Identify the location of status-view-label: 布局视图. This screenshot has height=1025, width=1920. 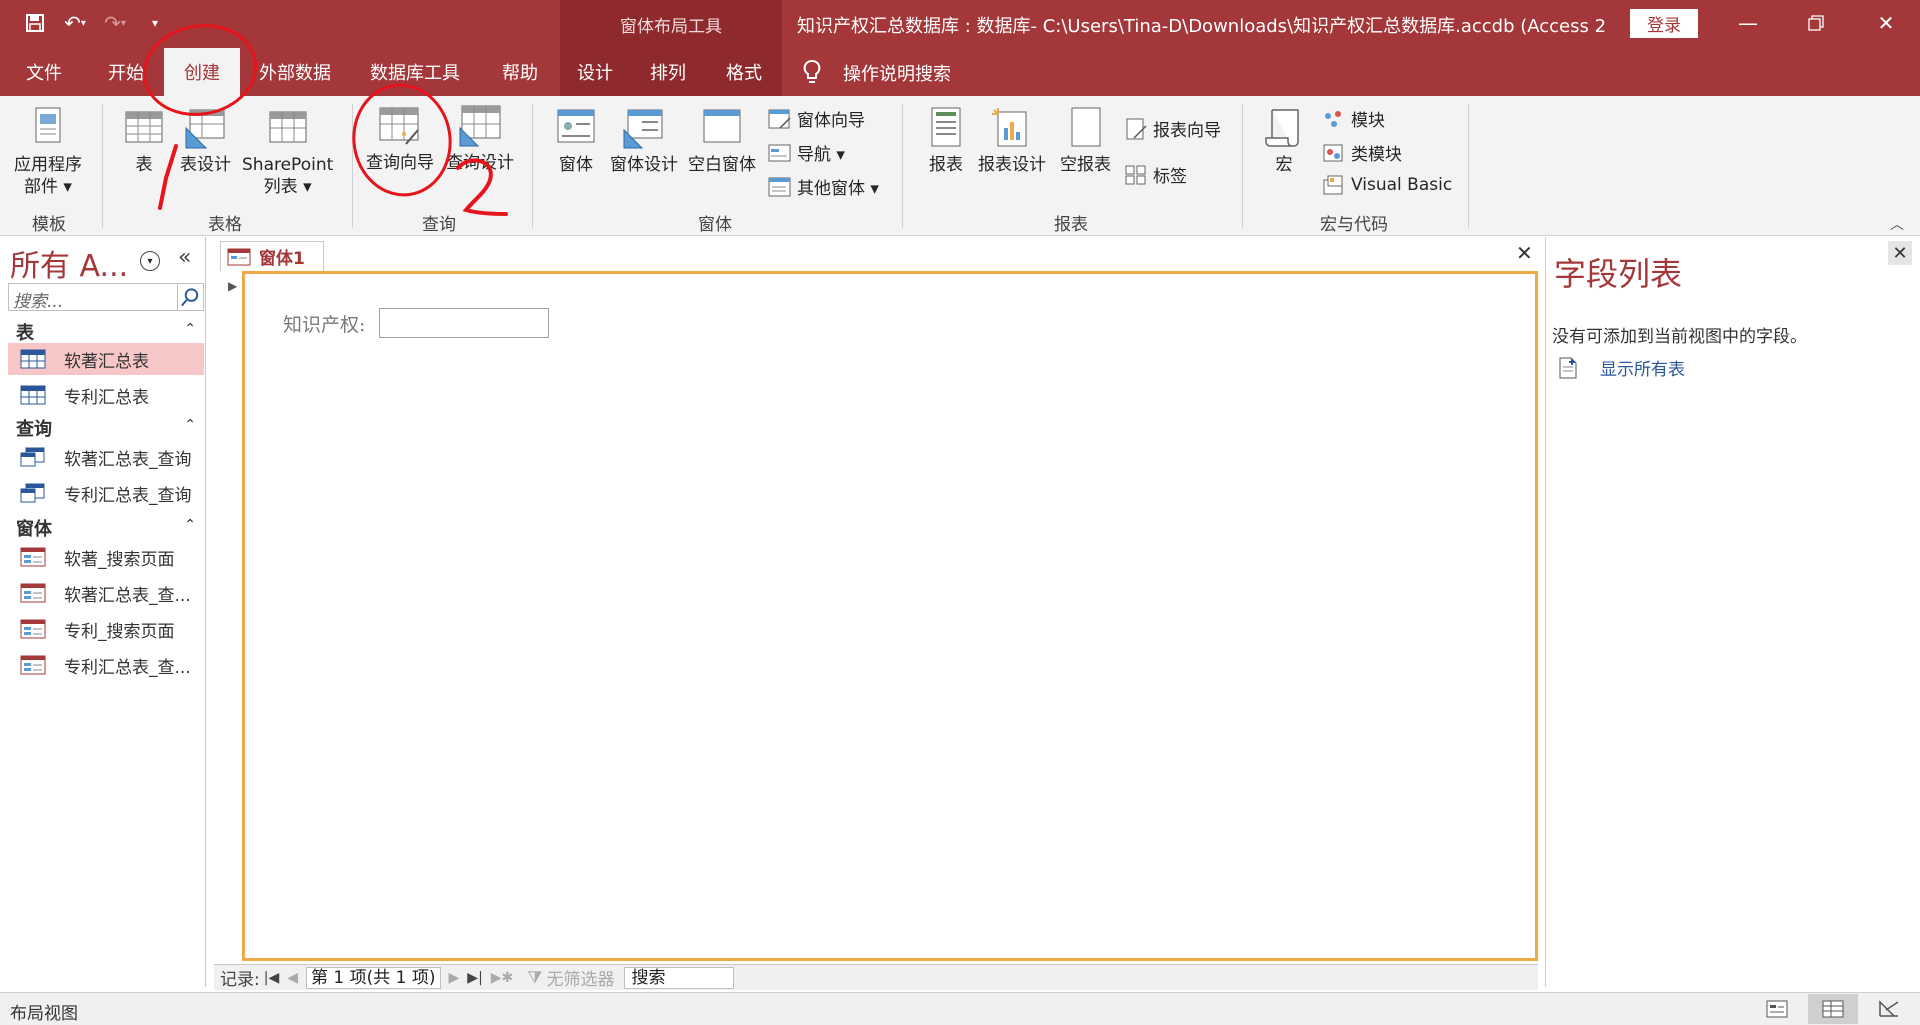
(44, 1014).